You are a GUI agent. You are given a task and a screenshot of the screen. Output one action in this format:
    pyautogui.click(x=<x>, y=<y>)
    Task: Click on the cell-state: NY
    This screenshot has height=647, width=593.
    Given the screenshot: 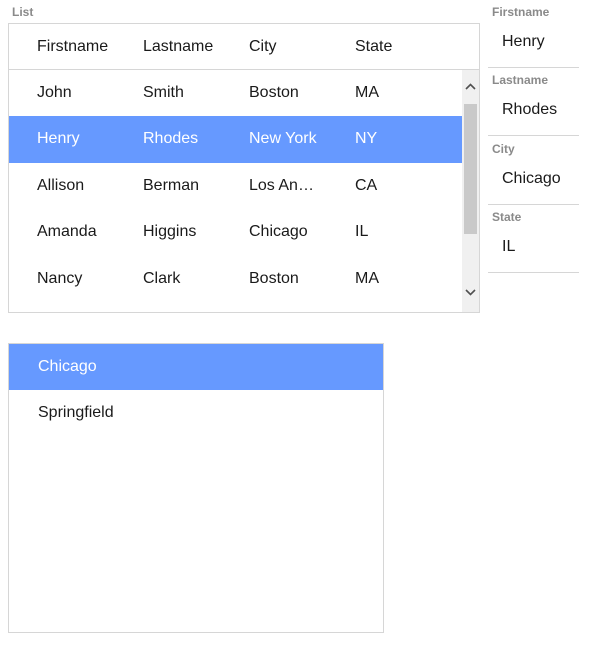 What is the action you would take?
    pyautogui.click(x=366, y=139)
    